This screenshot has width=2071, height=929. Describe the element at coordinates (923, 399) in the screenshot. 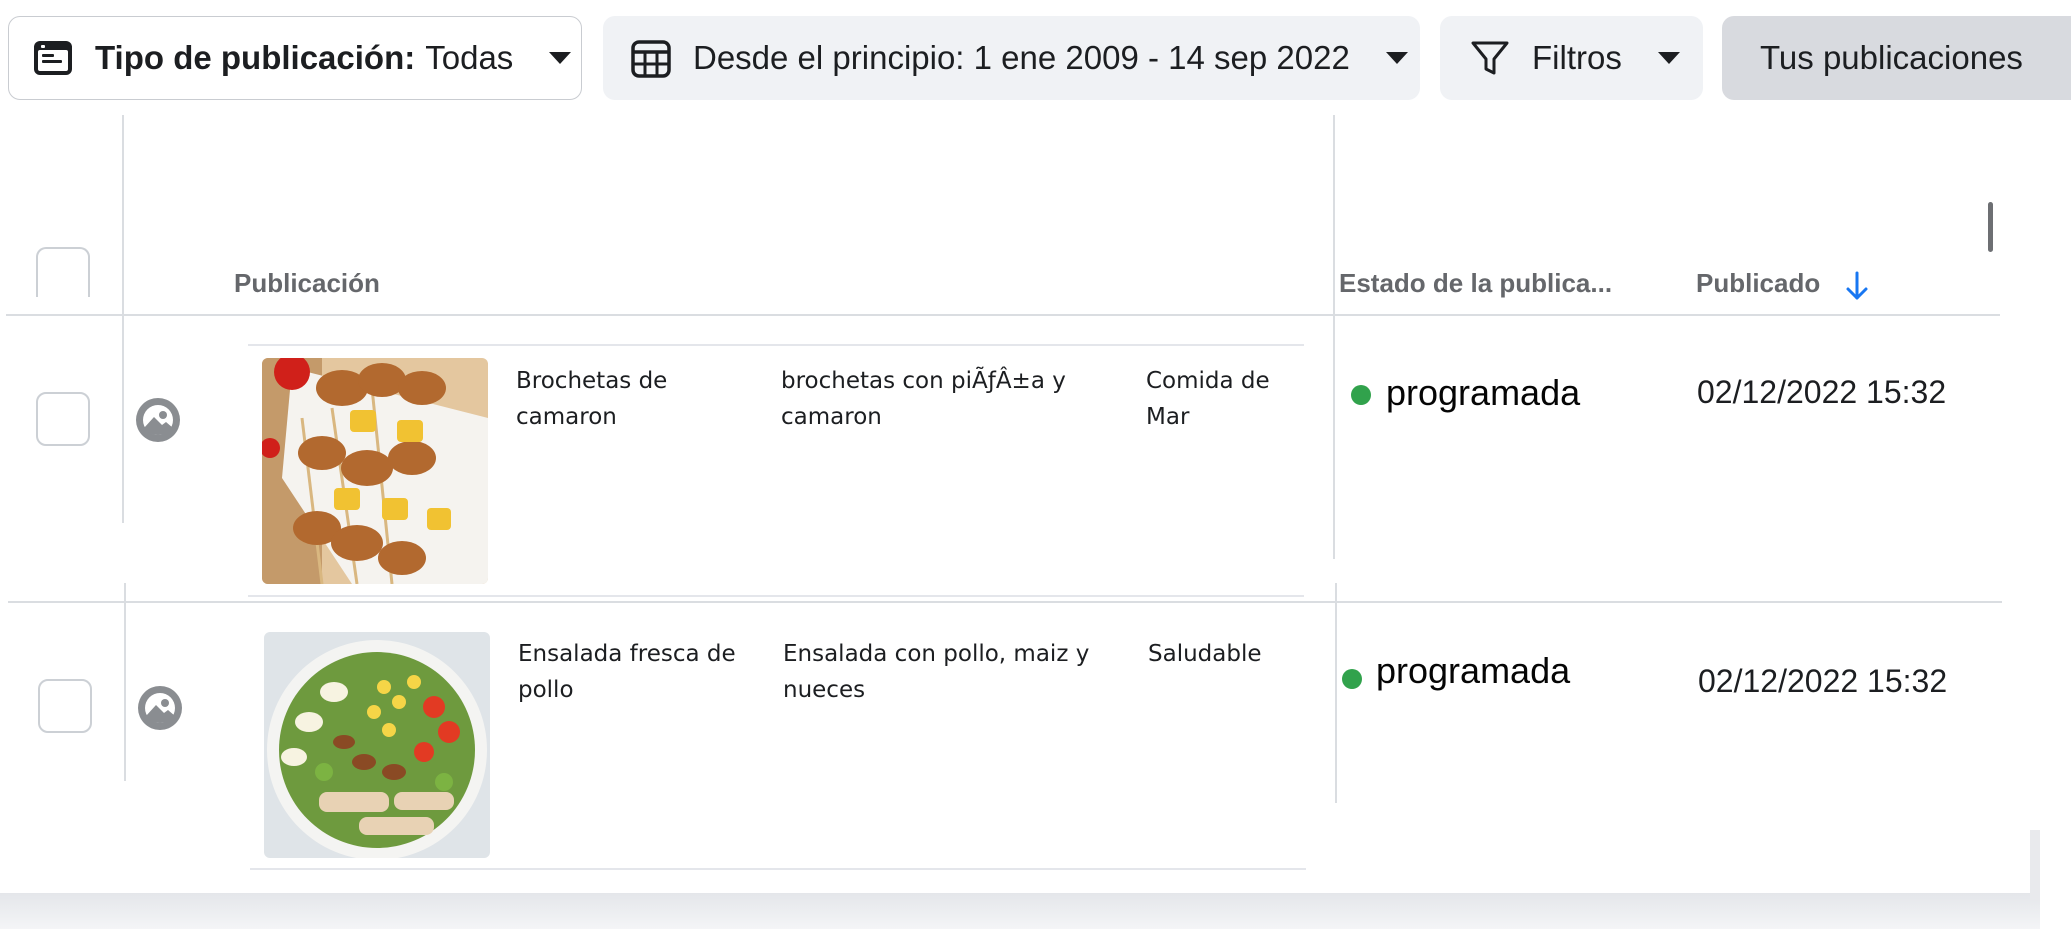

I see `post-description: brochetas con piÃƒÂ±a y camaron` at that location.